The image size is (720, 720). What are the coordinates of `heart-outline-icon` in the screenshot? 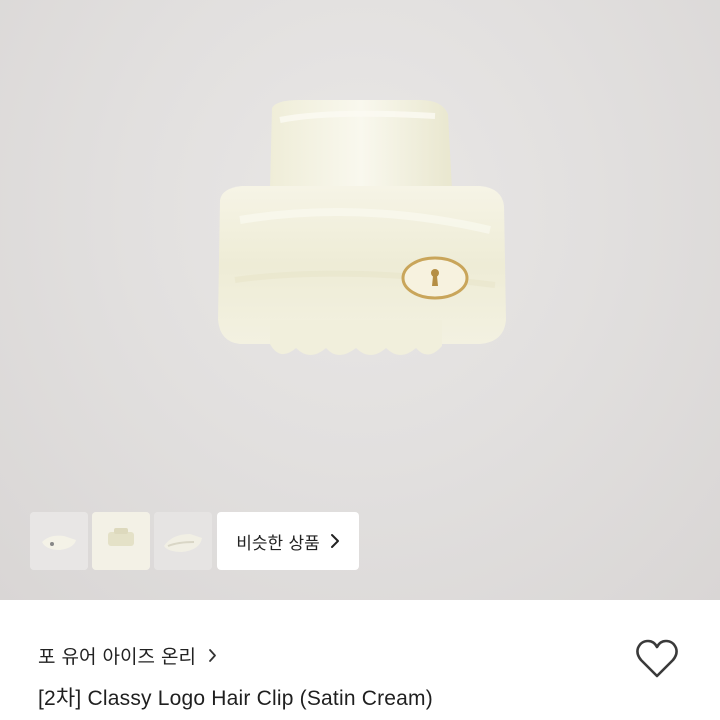 It's located at (657, 658).